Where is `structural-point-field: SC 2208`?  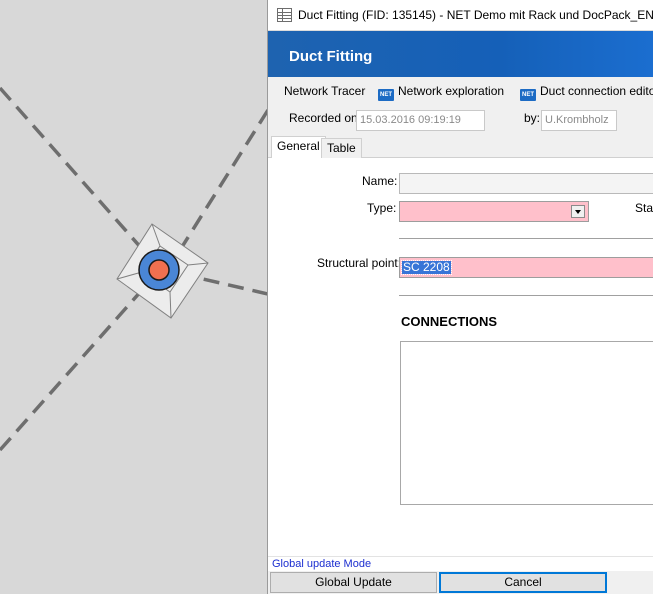 structural-point-field: SC 2208 is located at coordinates (526, 267).